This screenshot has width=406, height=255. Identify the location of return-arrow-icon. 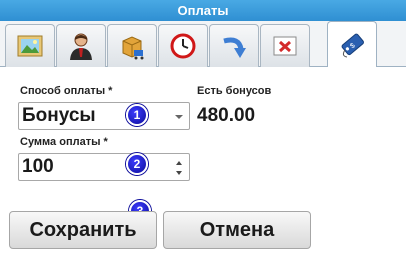
(234, 47).